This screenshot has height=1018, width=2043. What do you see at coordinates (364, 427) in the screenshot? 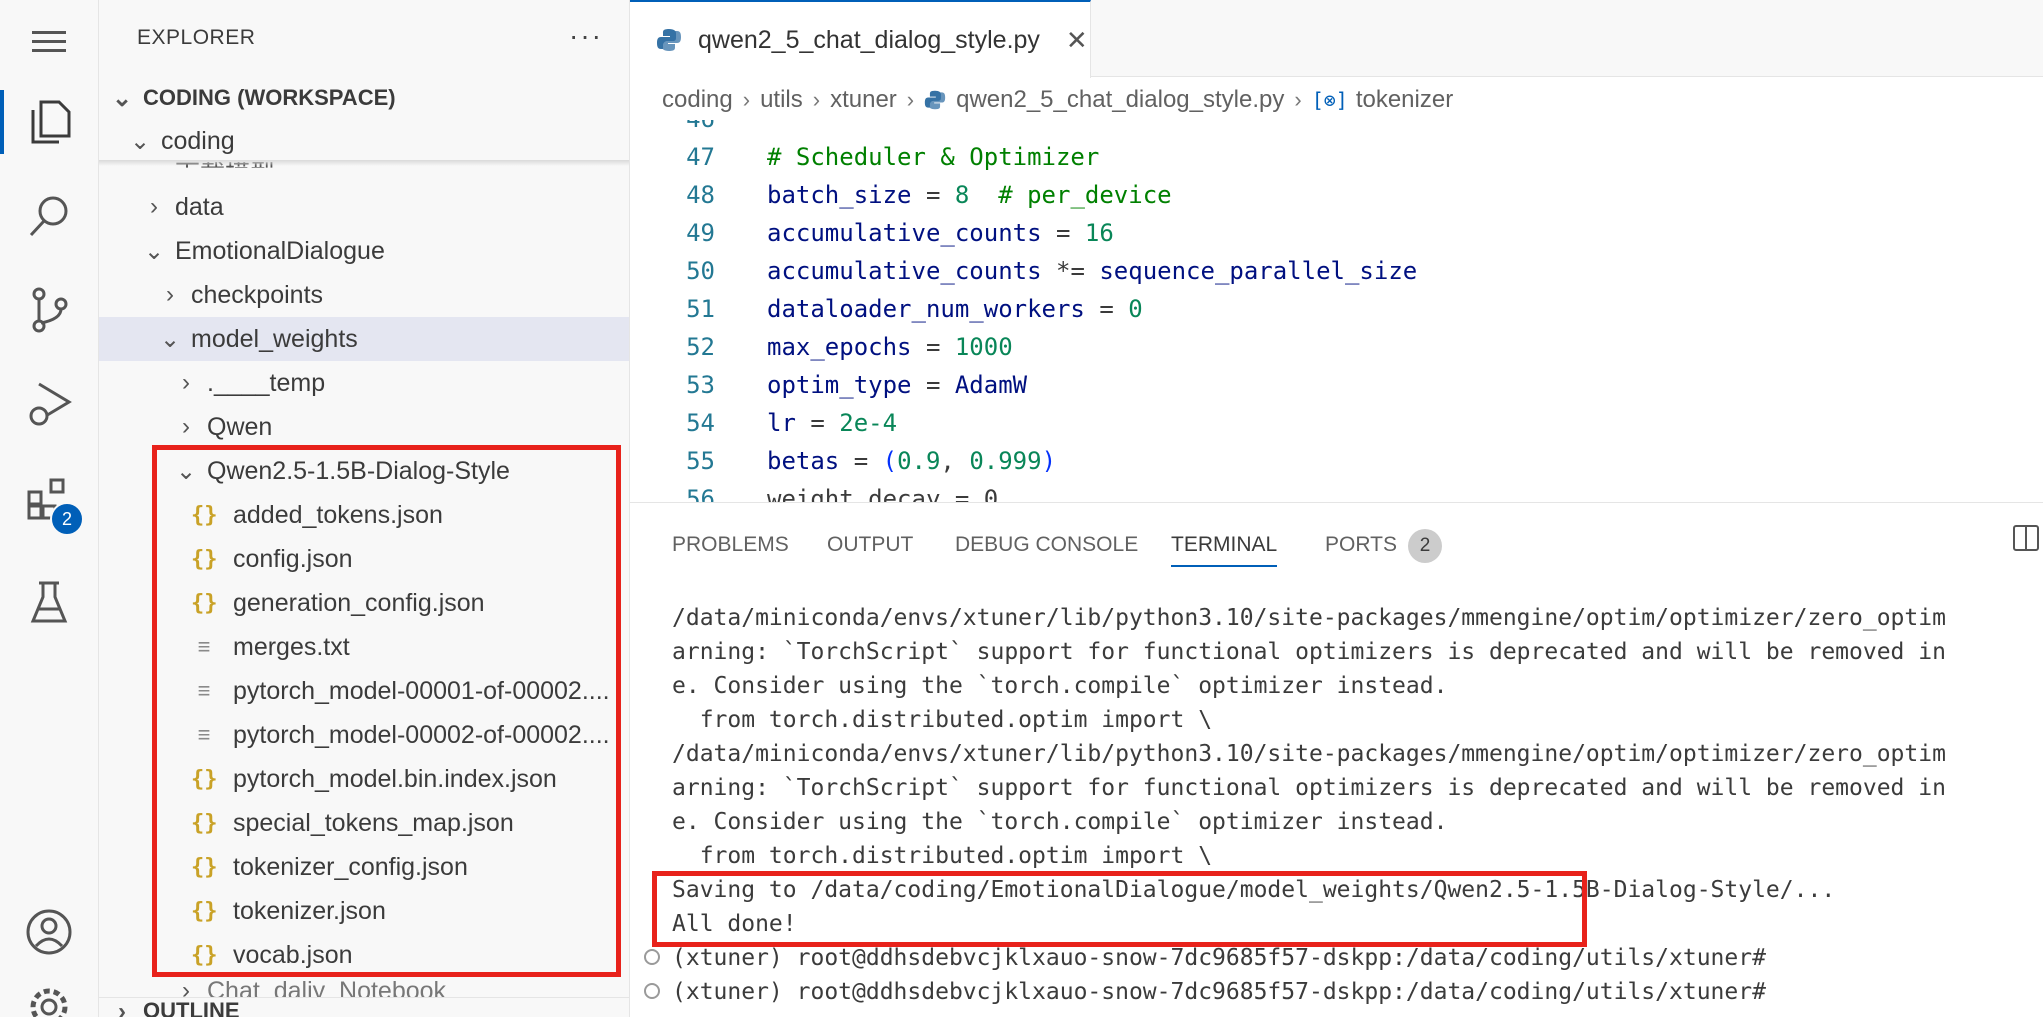
I see `tree-item-qwen: › Qwen` at bounding box center [364, 427].